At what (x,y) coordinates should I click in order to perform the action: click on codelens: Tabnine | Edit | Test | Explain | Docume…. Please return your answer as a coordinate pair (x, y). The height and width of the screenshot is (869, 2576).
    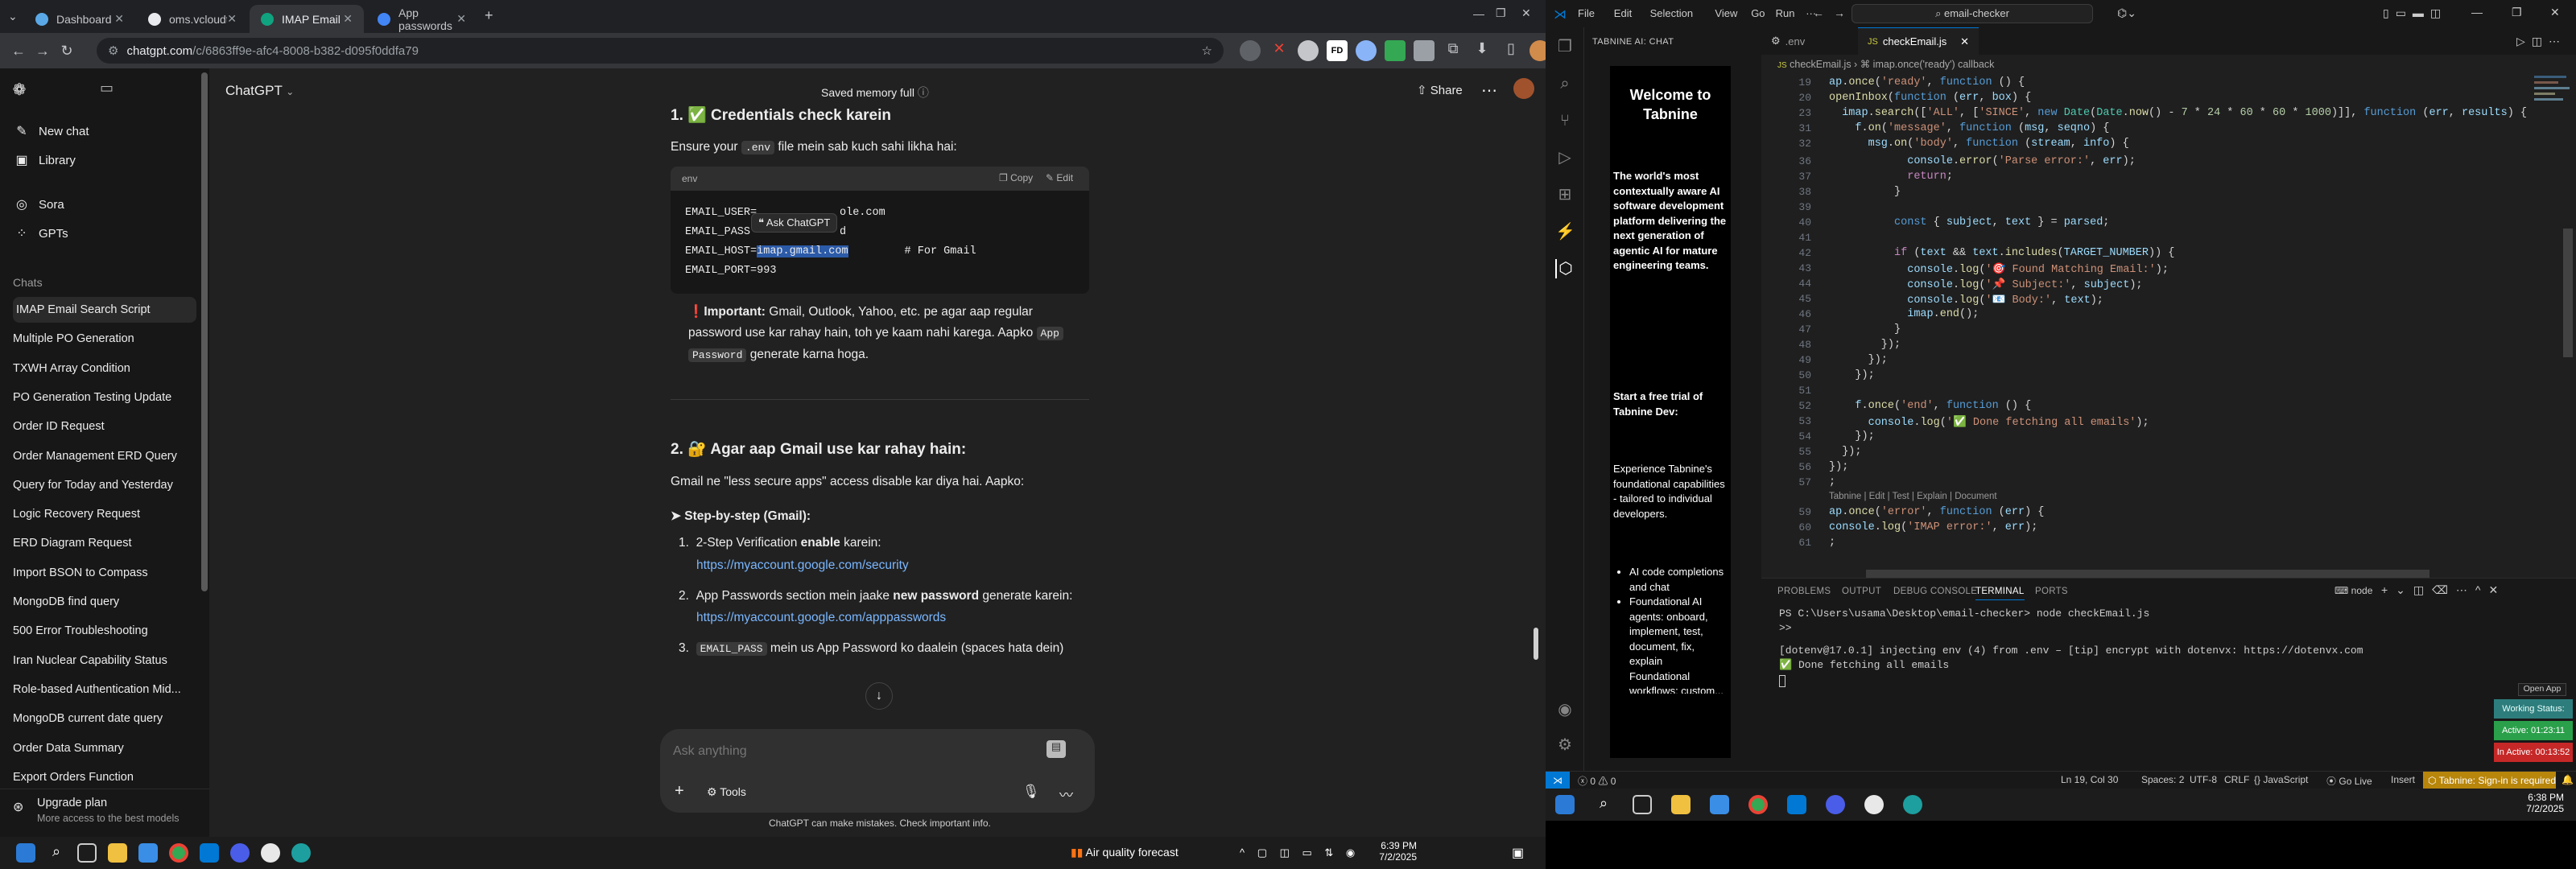
    Looking at the image, I should click on (1913, 496).